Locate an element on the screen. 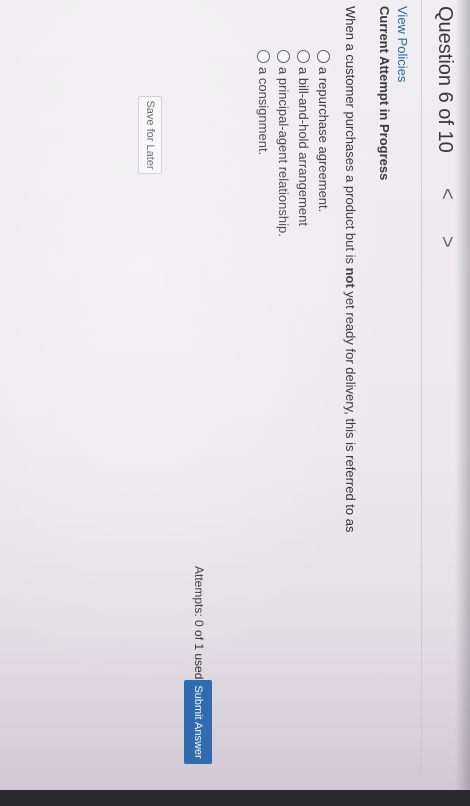  answer-option: a consignment. is located at coordinates (264, 143).